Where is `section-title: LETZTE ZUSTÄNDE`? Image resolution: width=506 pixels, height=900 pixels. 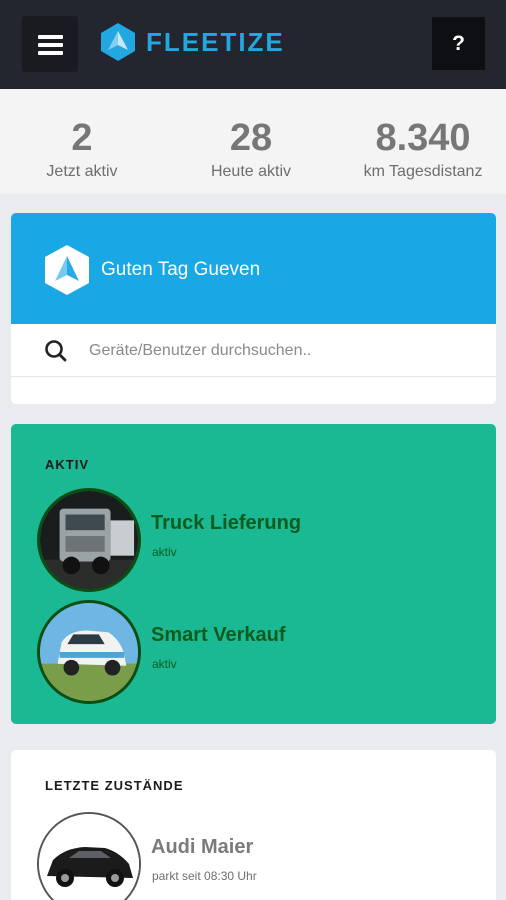
section-title: LETZTE ZUSTÄNDE is located at coordinates (114, 785).